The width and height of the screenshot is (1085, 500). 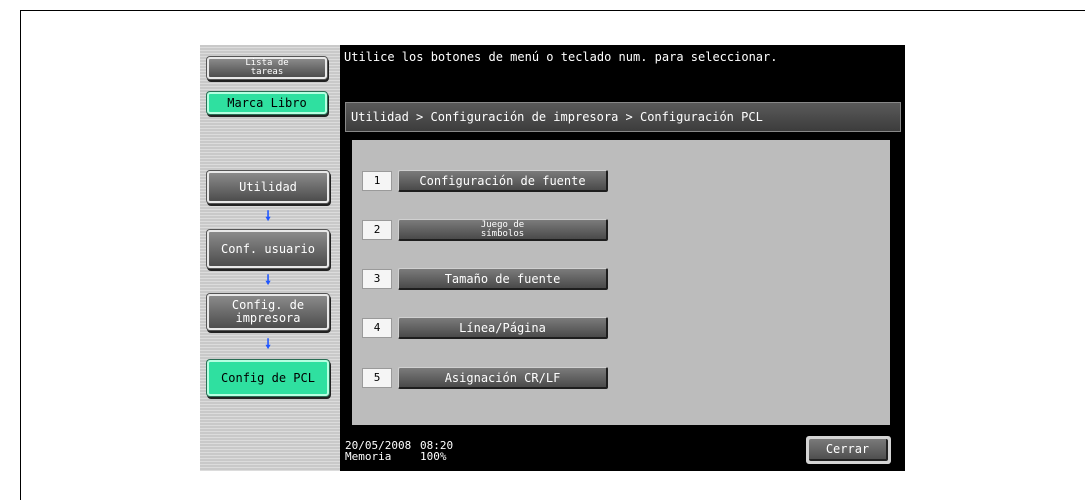 I want to click on bookmark-label: Marca Libro, so click(x=267, y=102).